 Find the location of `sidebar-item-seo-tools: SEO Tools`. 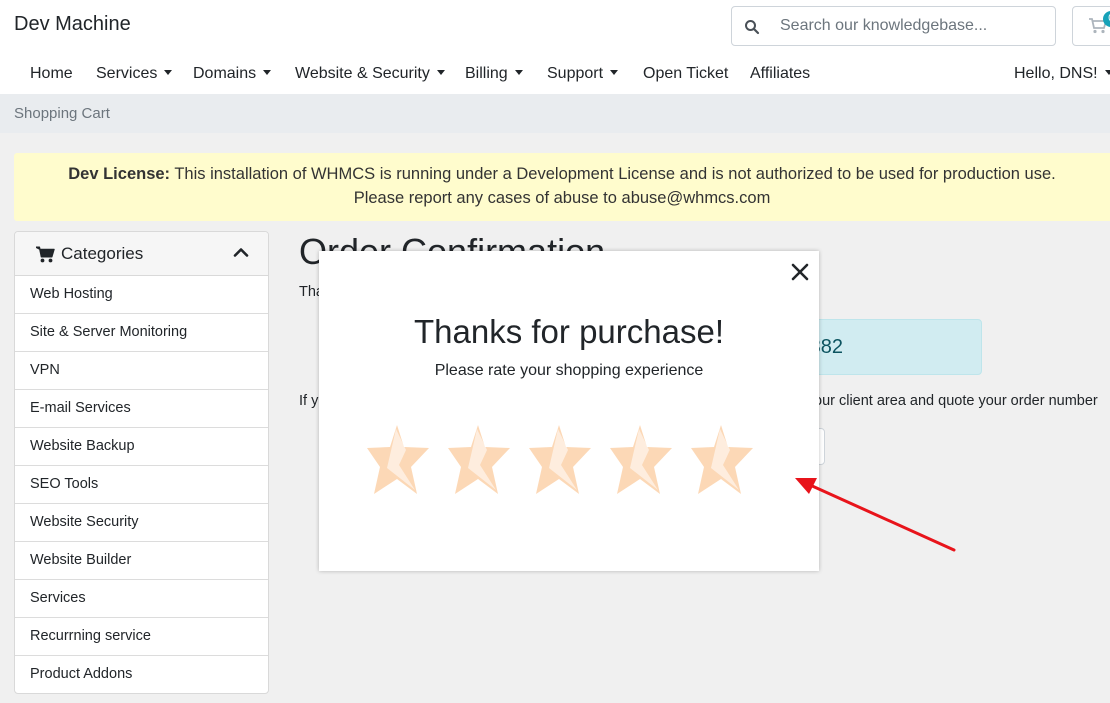

sidebar-item-seo-tools: SEO Tools is located at coordinates (141, 485).